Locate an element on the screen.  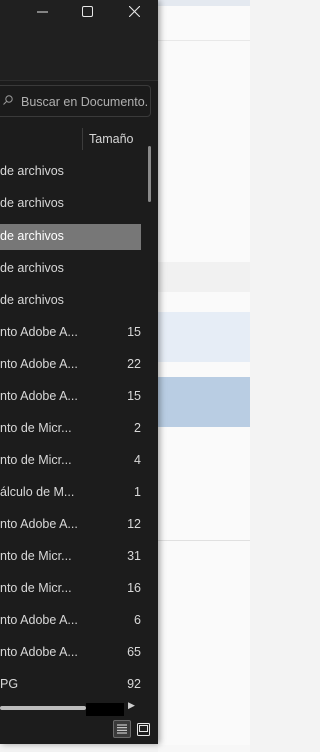
file-row: nto de Micr... 31 is located at coordinates (70, 557).